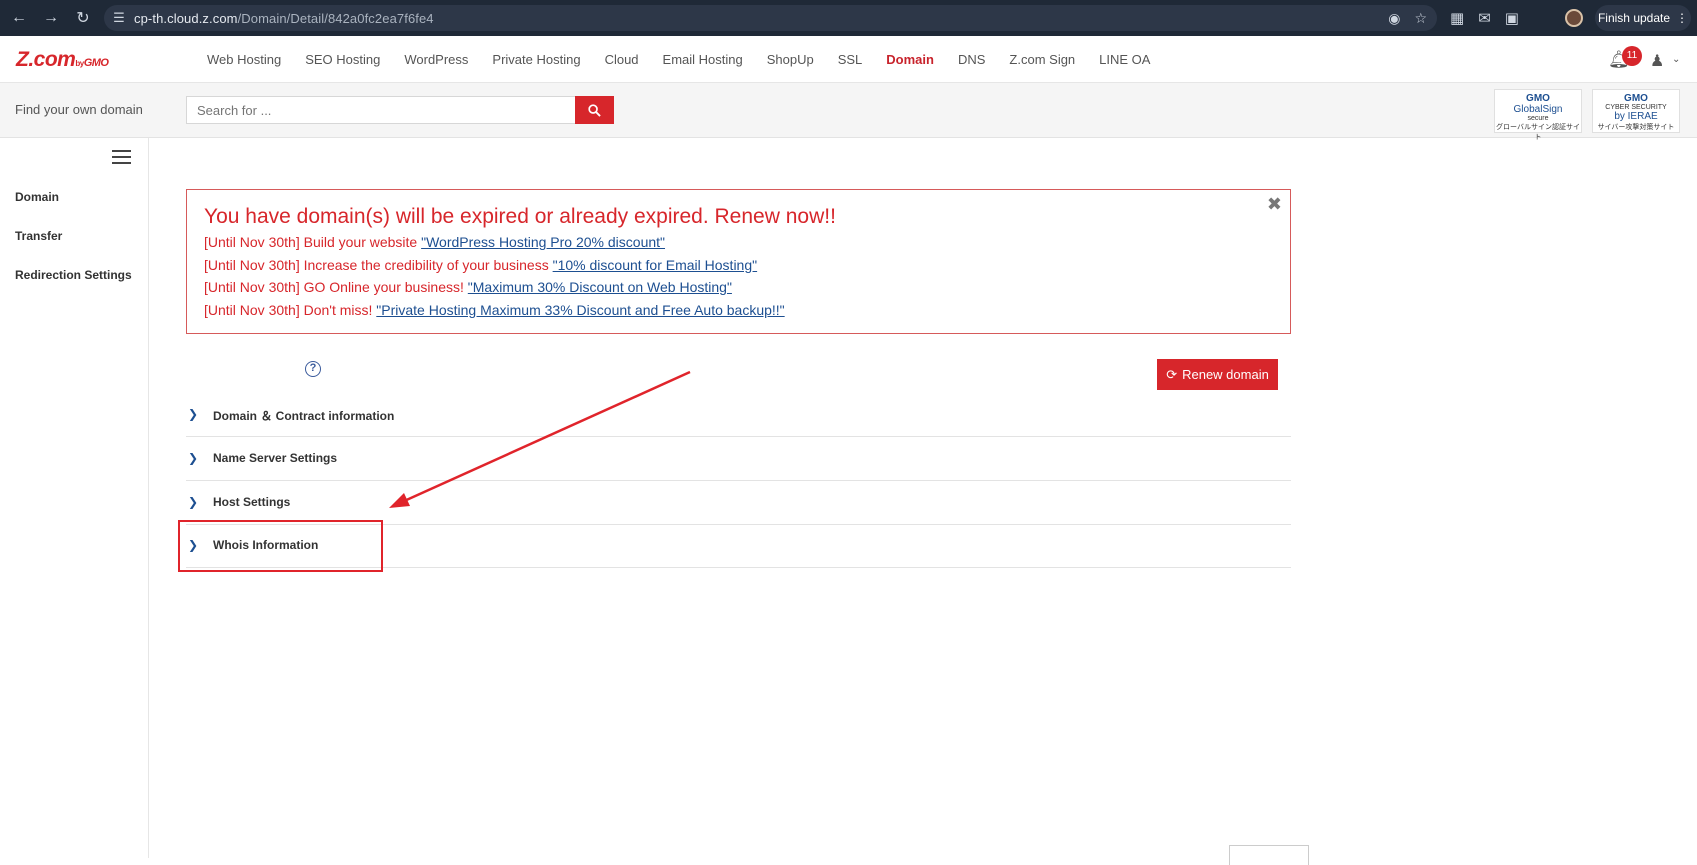 Image resolution: width=1697 pixels, height=865 pixels. I want to click on promo-link-wordpress: "WordPress Hosting Pro 20% discount", so click(543, 242).